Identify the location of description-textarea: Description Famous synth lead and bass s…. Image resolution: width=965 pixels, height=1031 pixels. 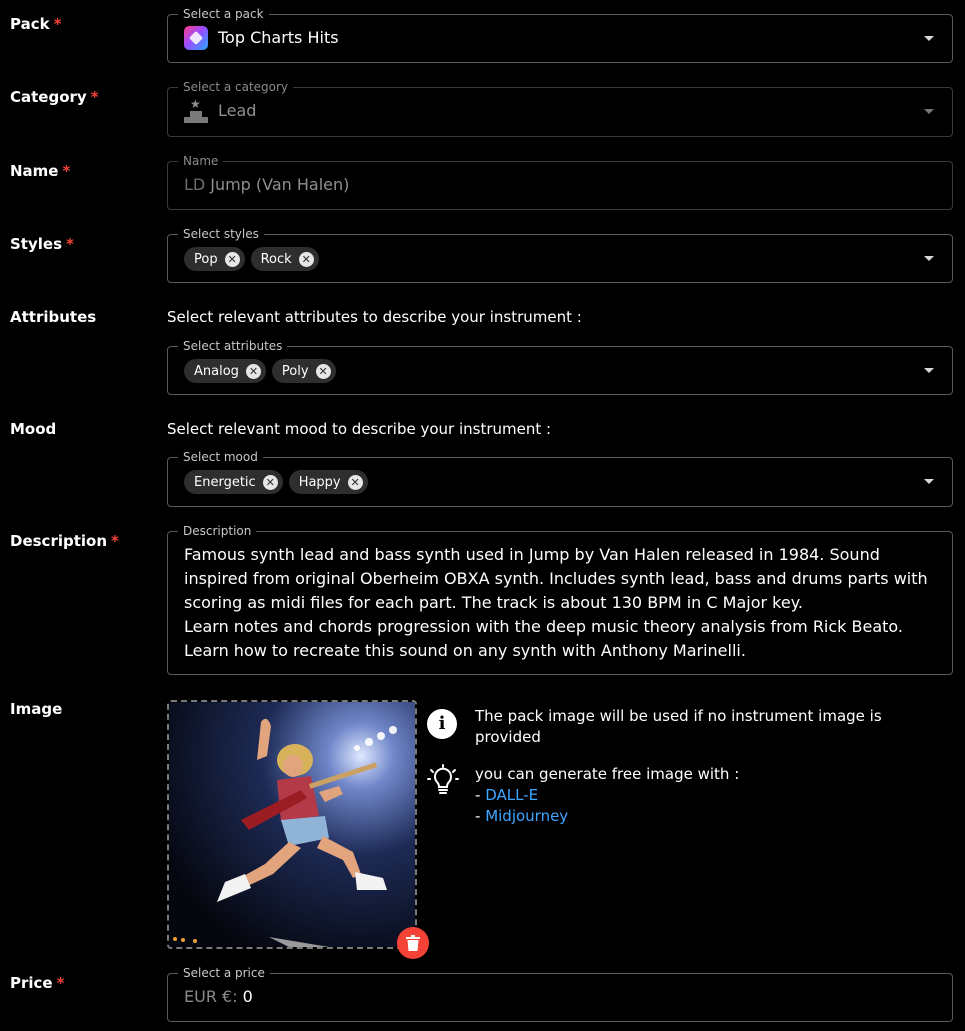
(560, 599).